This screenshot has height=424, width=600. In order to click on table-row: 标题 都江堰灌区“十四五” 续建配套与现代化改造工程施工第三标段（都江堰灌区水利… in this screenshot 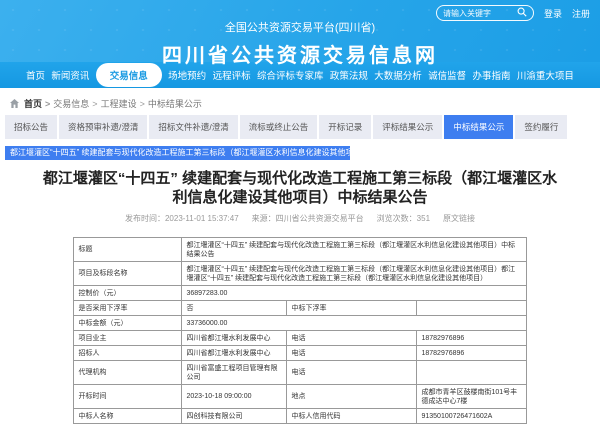, I will do `click(300, 249)`.